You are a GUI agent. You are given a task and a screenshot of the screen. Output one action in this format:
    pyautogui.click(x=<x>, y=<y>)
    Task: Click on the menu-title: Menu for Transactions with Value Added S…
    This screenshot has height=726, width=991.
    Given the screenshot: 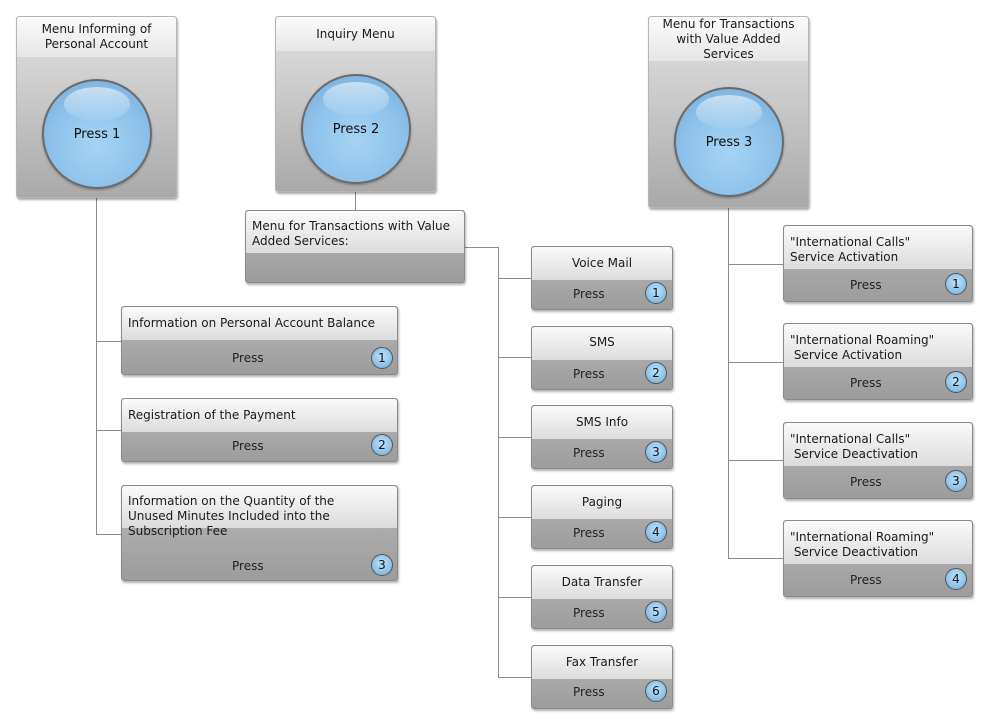 What is the action you would take?
    pyautogui.click(x=728, y=39)
    